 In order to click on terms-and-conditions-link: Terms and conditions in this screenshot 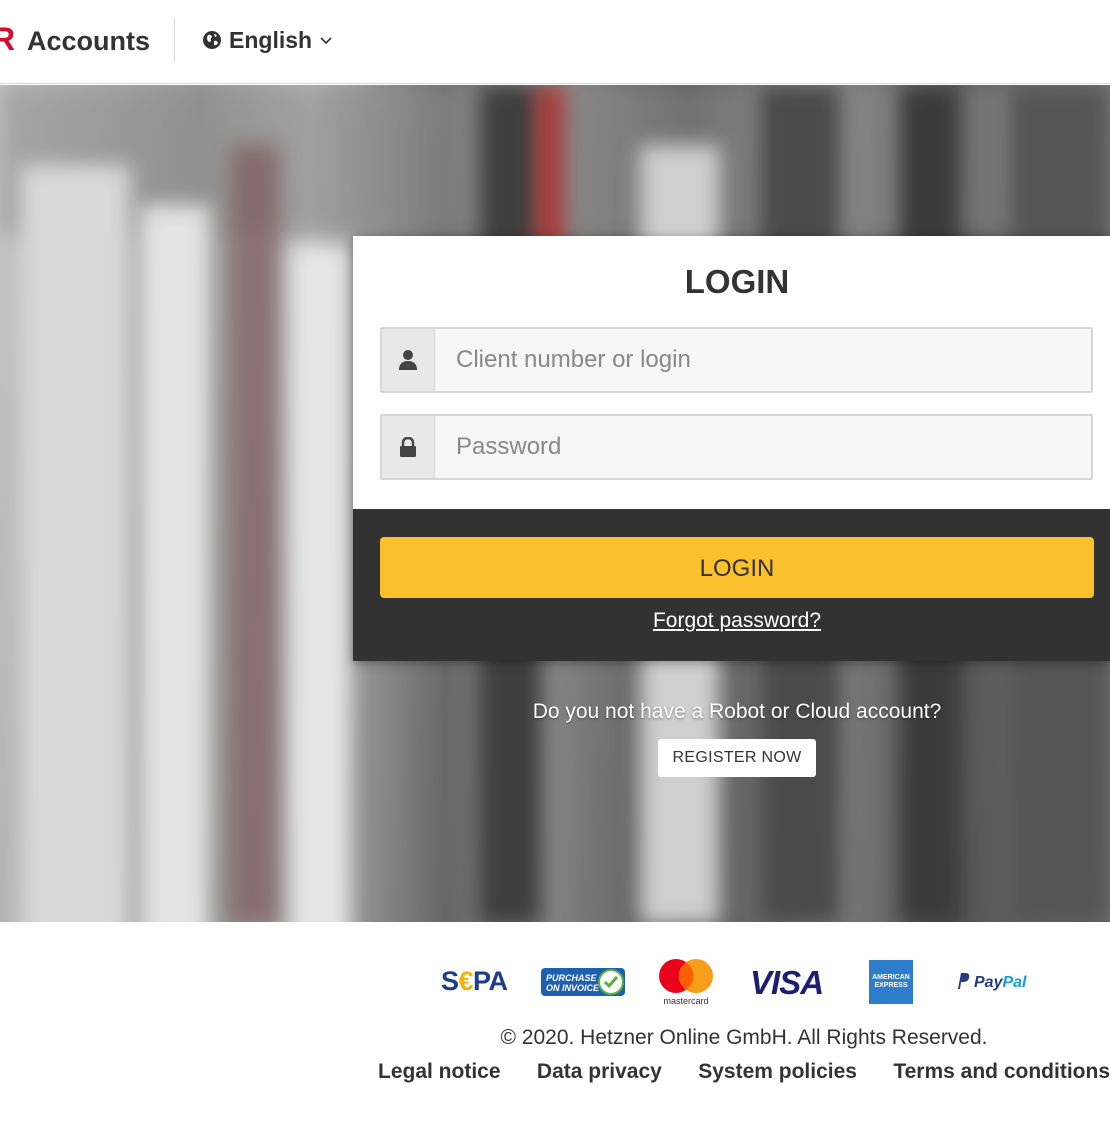, I will do `click(1001, 1072)`.